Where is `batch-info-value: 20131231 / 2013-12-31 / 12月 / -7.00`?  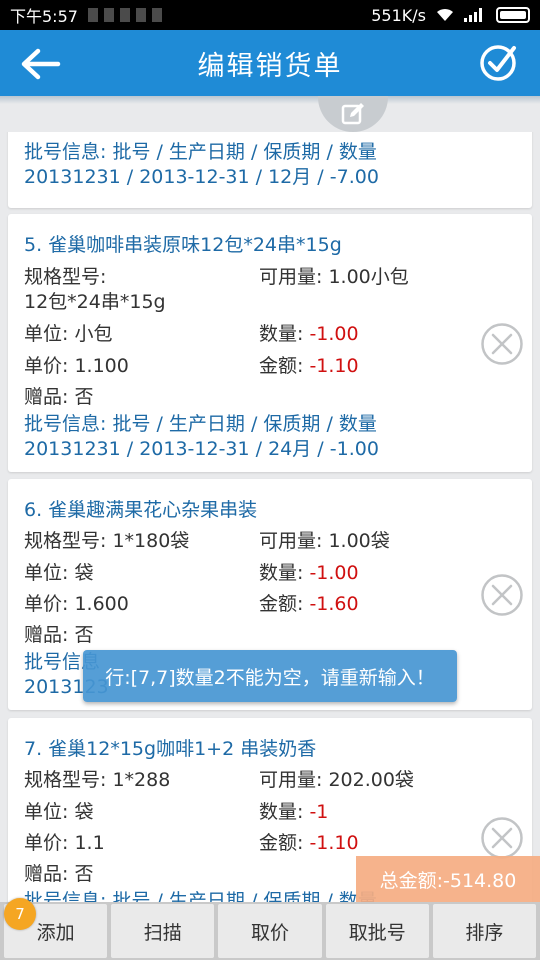
batch-info-value: 20131231 / 2013-12-31 / 12月 / -7.00 is located at coordinates (201, 177).